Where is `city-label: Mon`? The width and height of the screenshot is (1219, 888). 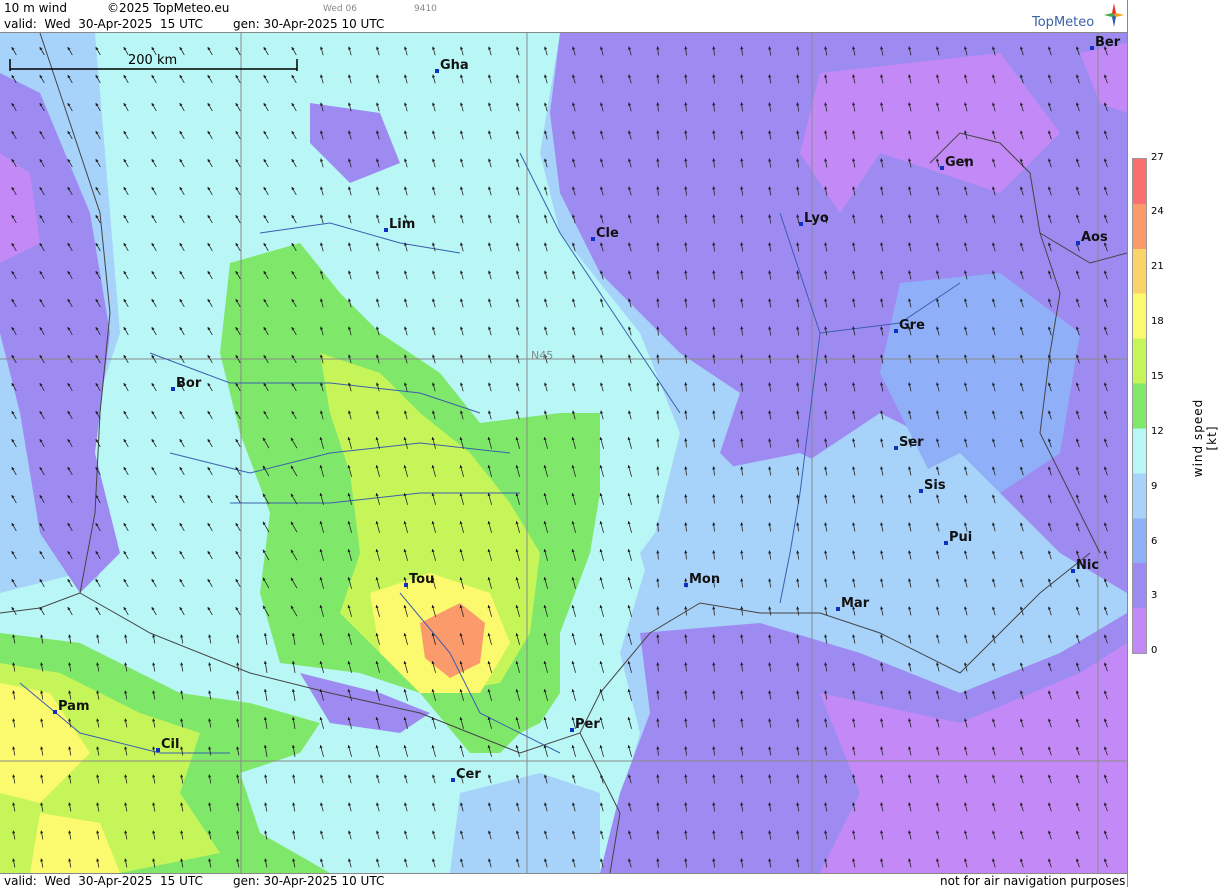 city-label: Mon is located at coordinates (704, 579).